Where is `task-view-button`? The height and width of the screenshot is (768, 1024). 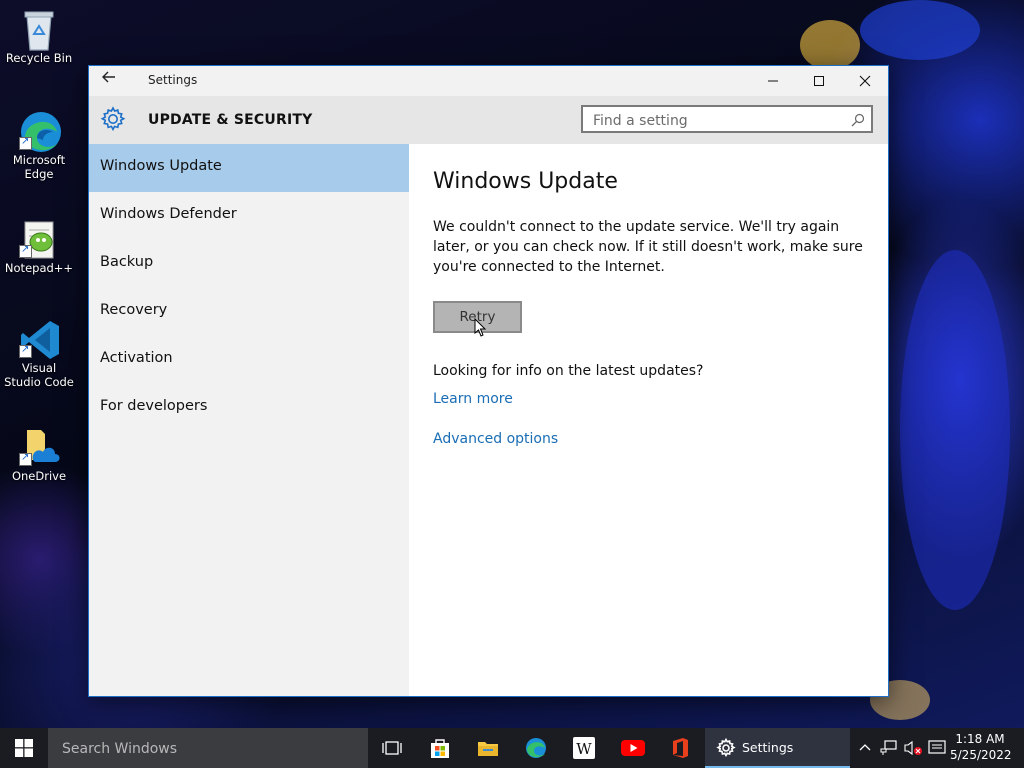
task-view-button is located at coordinates (392, 748).